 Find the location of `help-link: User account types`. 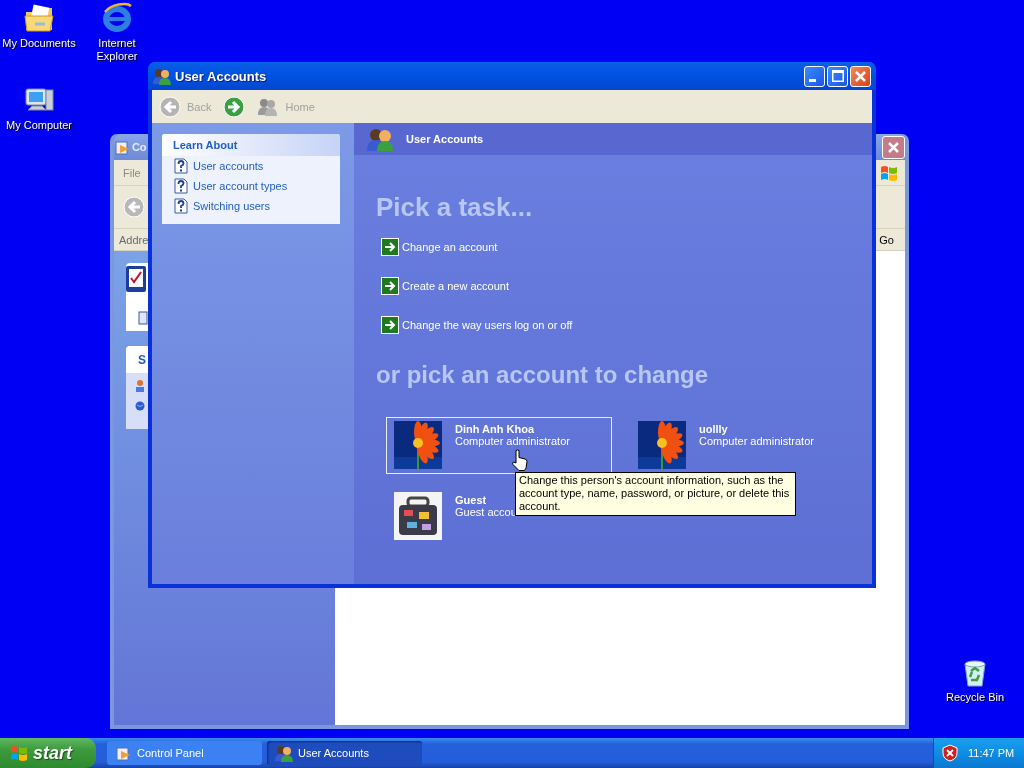

help-link: User account types is located at coordinates (240, 186).